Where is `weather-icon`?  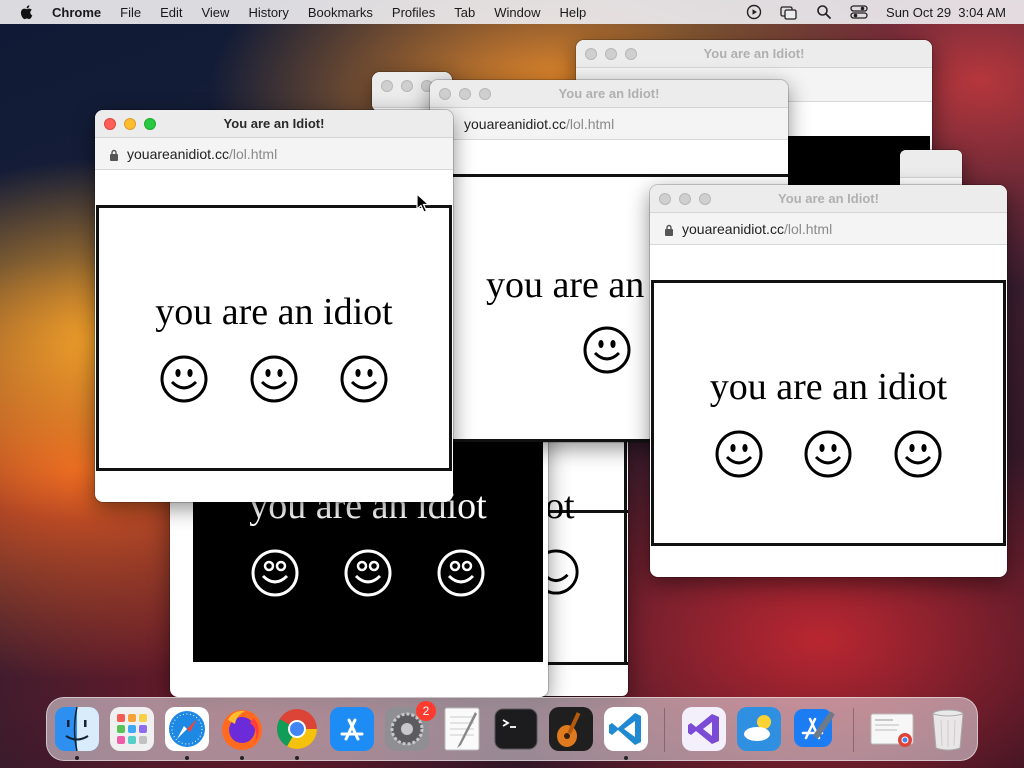
weather-icon is located at coordinates (759, 729).